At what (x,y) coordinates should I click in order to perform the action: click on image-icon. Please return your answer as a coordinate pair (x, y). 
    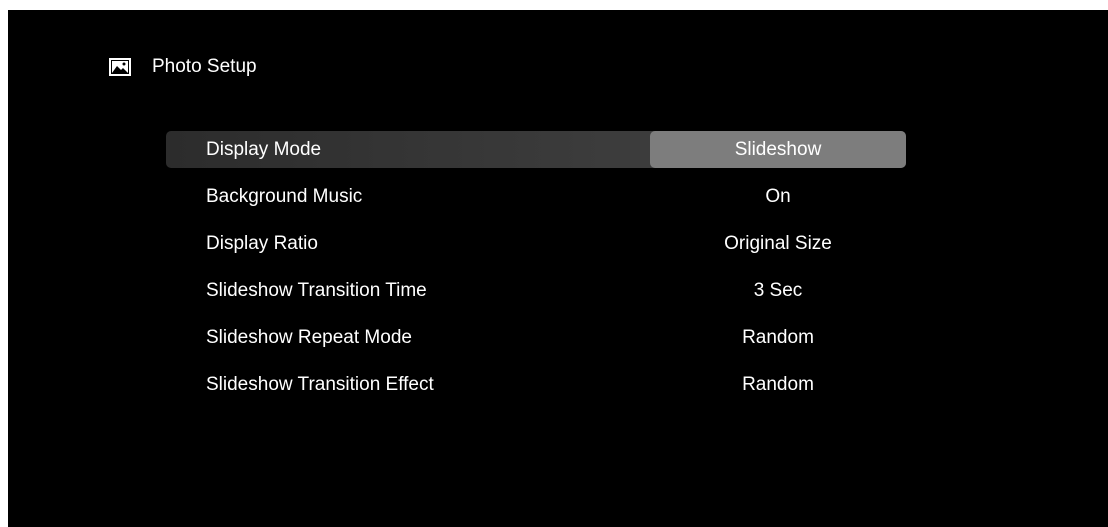
    Looking at the image, I should click on (120, 67).